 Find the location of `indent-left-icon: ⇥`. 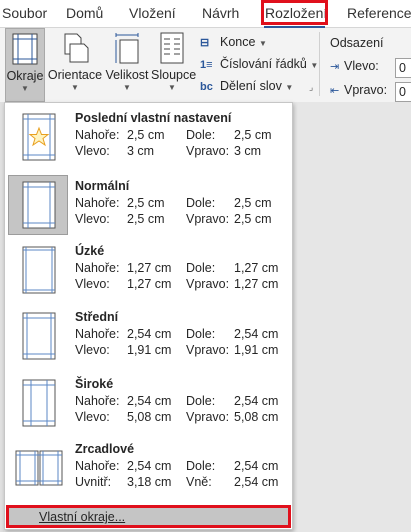

indent-left-icon: ⇥ is located at coordinates (335, 67).